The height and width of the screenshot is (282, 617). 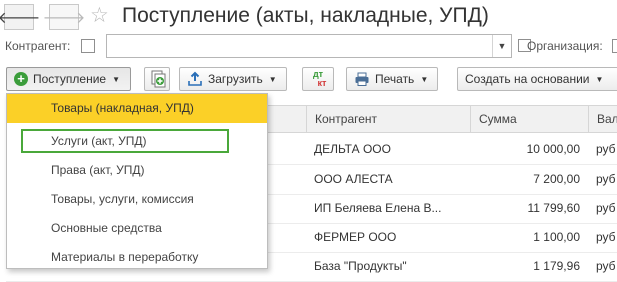 I want to click on cell-summa: 10 000,00, so click(x=553, y=149).